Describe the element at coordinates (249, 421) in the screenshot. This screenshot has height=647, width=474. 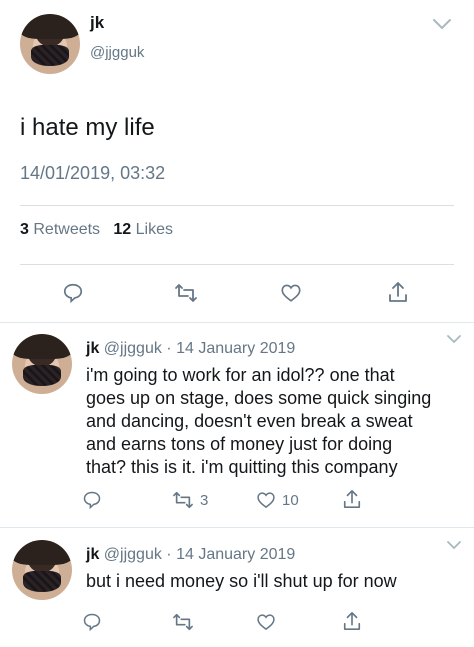
I see `text-line: and dancing, doesn't even break a sweat` at that location.